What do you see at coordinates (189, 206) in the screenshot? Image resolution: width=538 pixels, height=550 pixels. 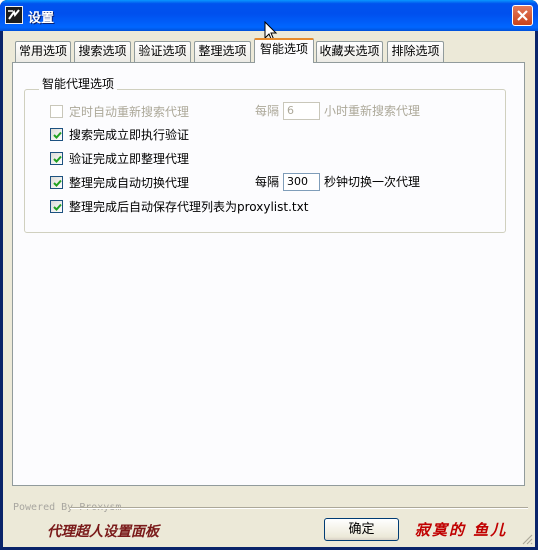 I see `option-label: 整理完成后自动保存代理列表为proxylist.txt` at bounding box center [189, 206].